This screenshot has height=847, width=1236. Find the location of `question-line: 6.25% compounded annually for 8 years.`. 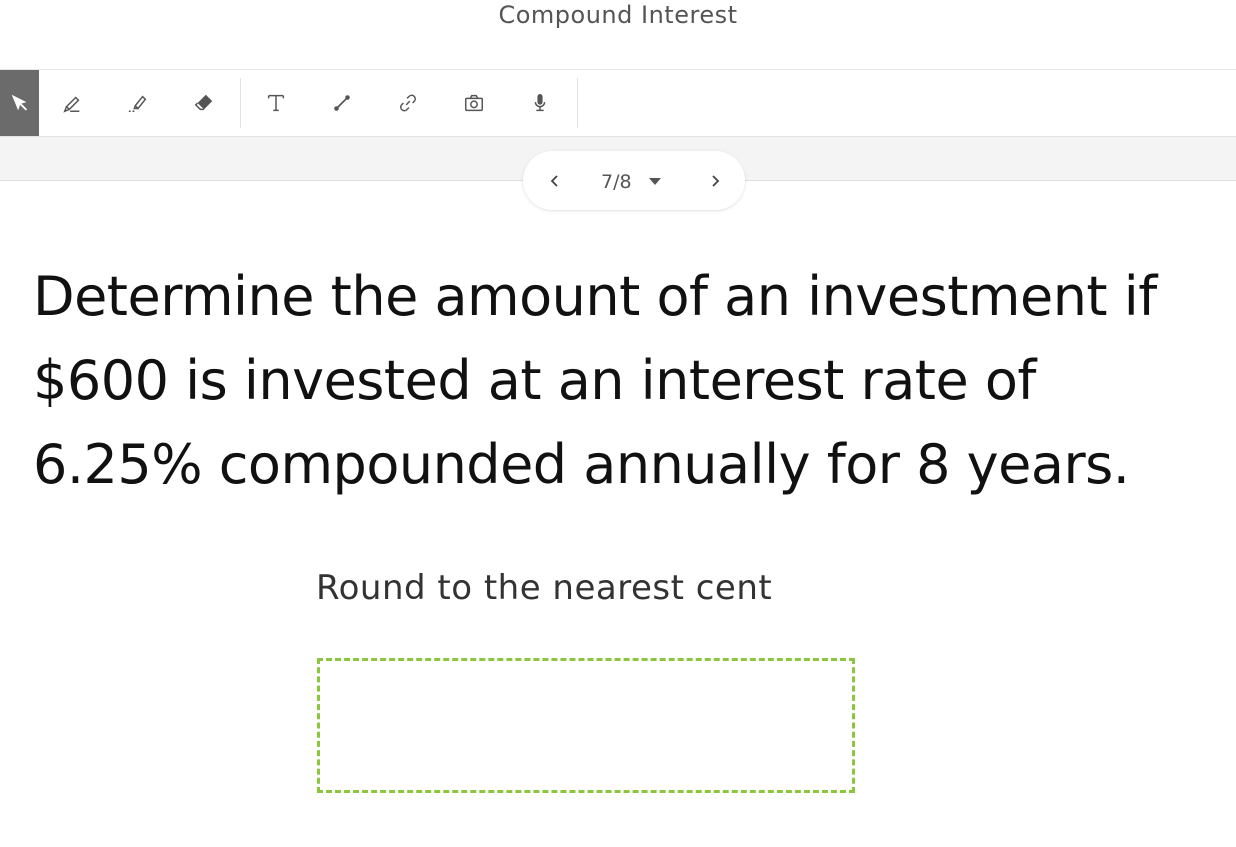

question-line: 6.25% compounded annually for 8 years. is located at coordinates (581, 464).